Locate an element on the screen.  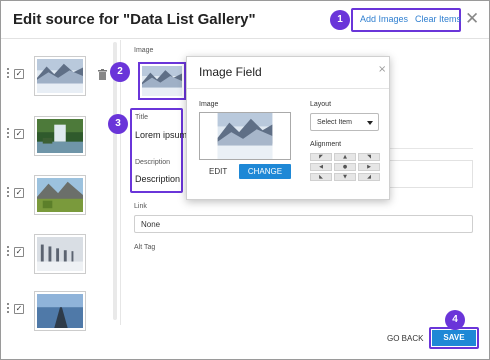
align-middle-right-icon: ▶ is located at coordinates (369, 167).